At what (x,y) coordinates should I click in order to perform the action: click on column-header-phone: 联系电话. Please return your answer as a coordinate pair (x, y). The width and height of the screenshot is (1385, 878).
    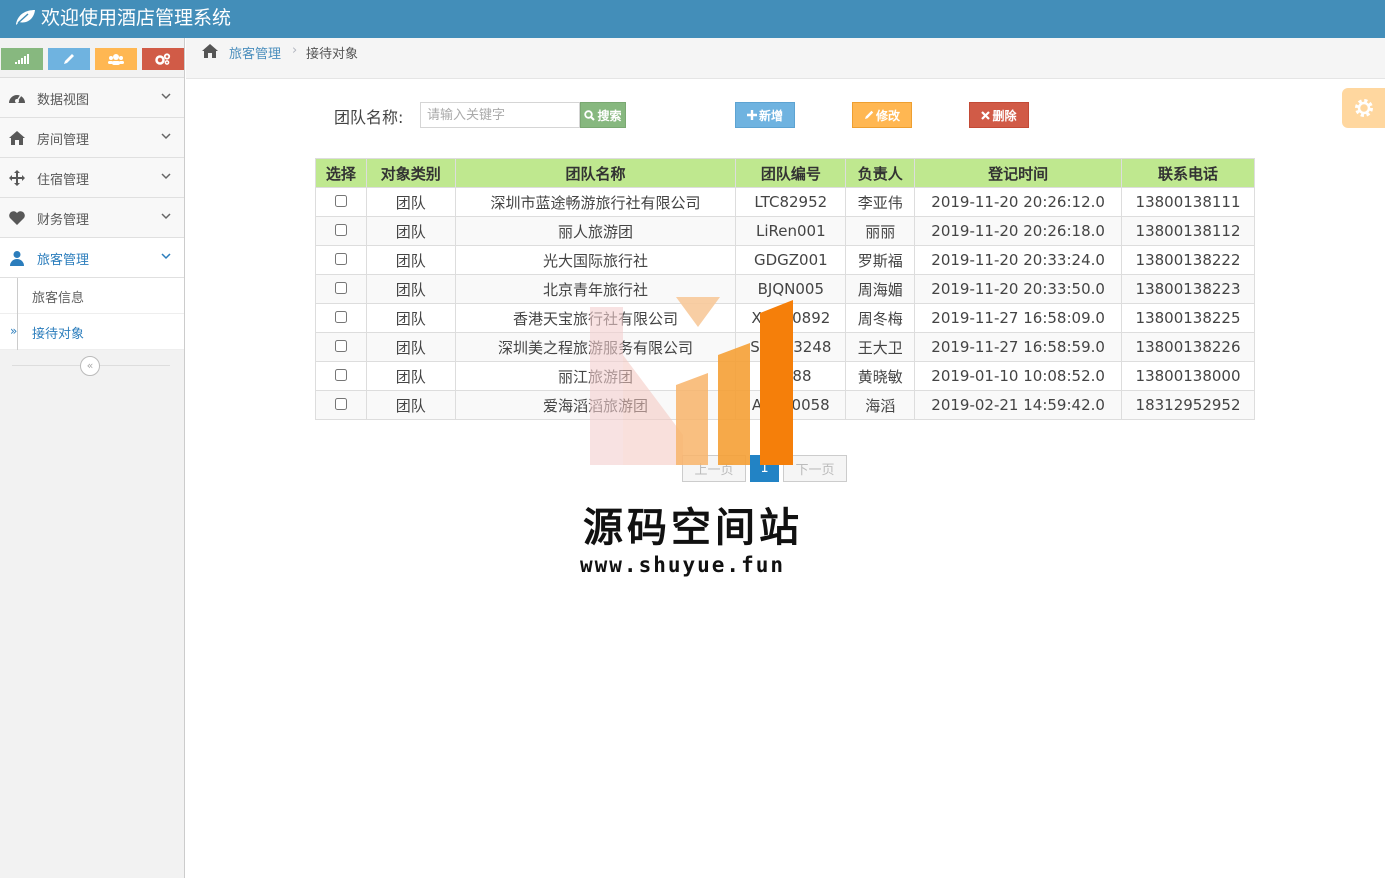
    Looking at the image, I should click on (1188, 173).